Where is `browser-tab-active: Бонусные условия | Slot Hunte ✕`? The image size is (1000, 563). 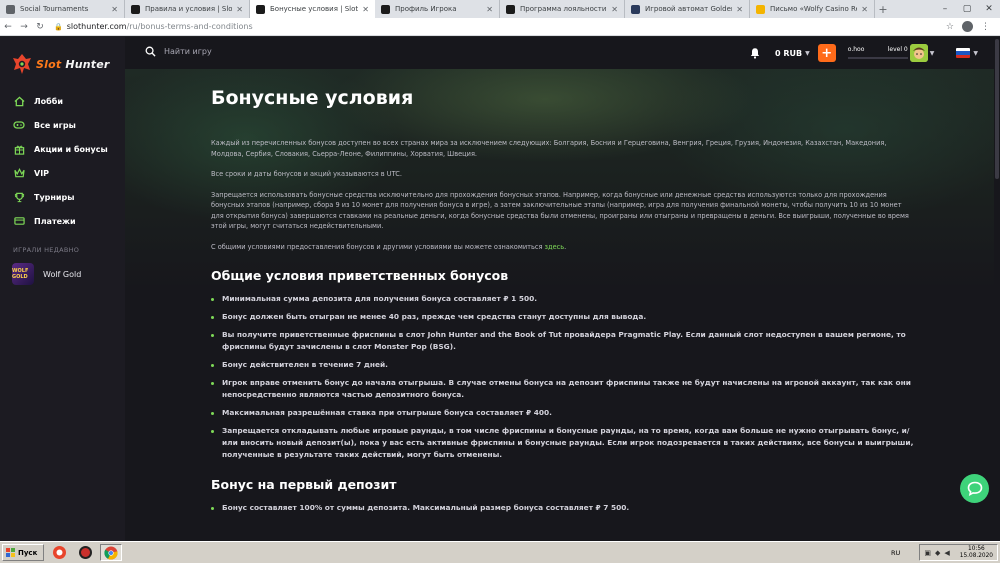
browser-tab-active: Бонусные условия | Slot Hunte ✕ is located at coordinates (312, 9).